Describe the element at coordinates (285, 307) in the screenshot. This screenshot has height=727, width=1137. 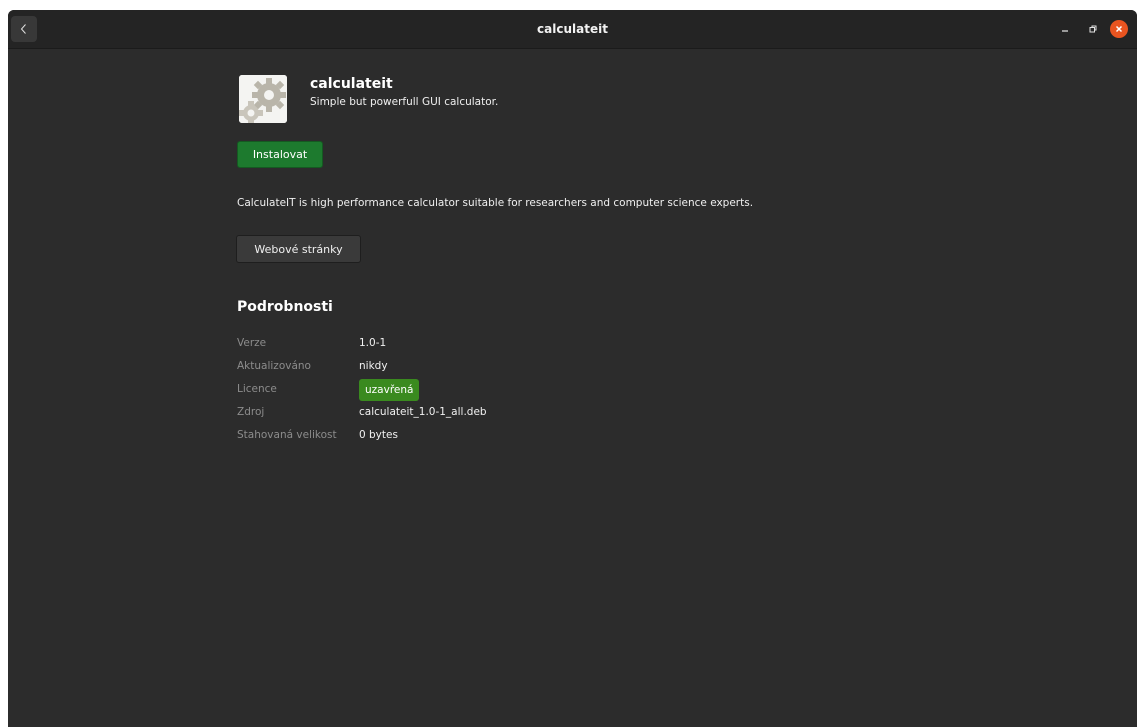
I see `details-heading: Podrobnosti` at that location.